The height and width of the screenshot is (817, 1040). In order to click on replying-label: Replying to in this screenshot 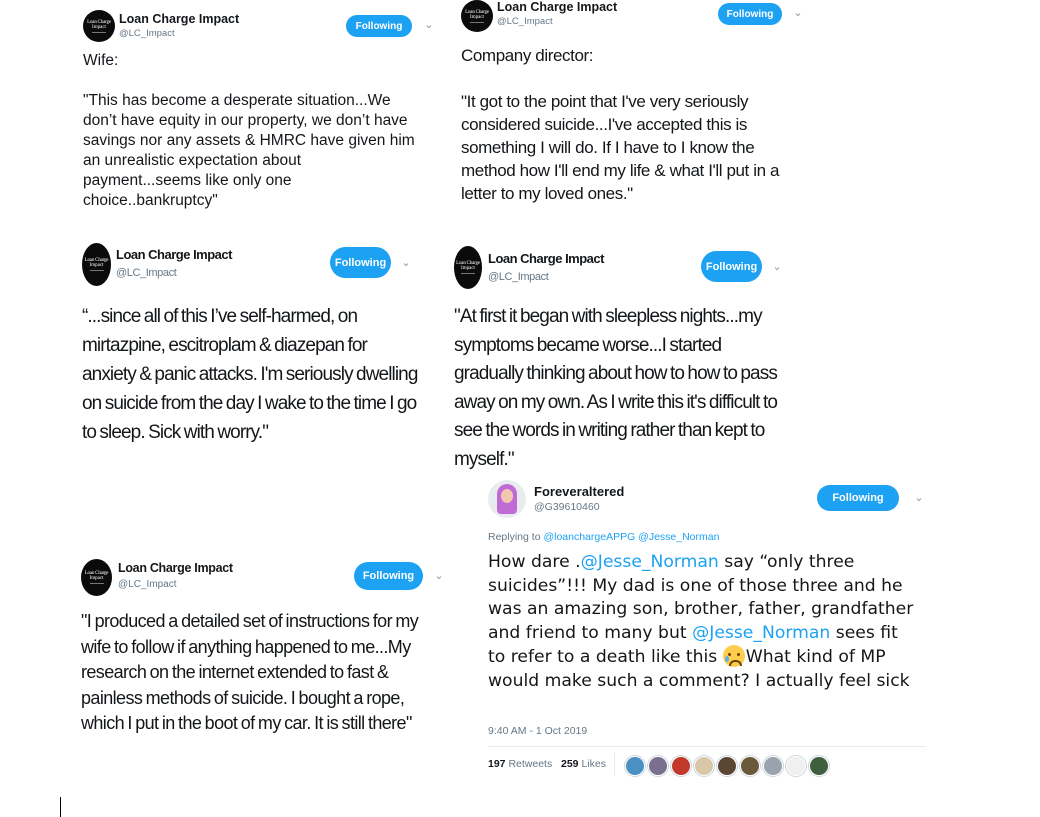, I will do `click(514, 537)`.